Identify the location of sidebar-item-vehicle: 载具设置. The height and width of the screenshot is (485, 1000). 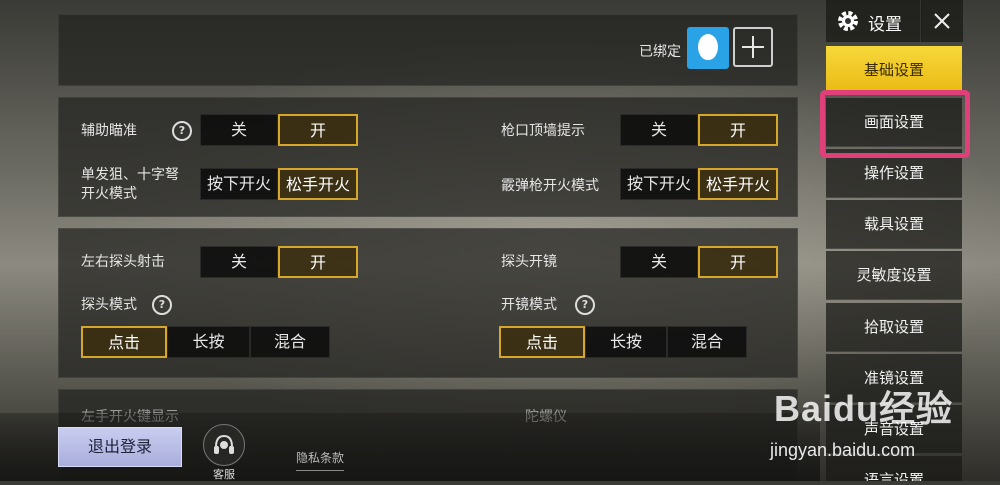
(894, 224).